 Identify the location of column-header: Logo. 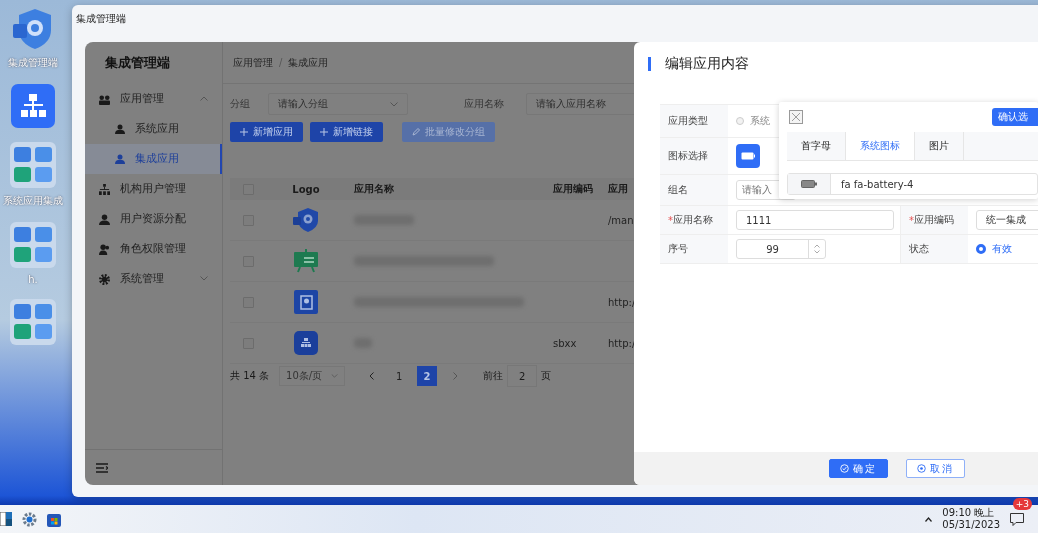
(306, 189).